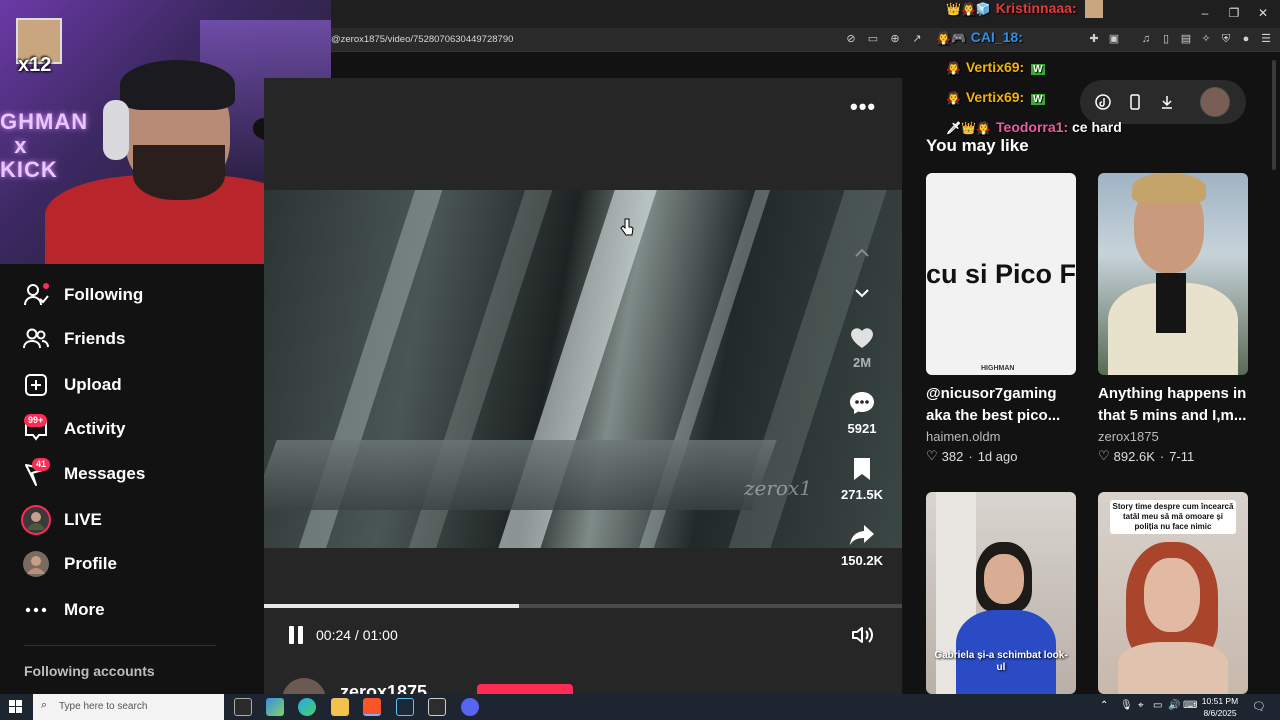 Image resolution: width=1280 pixels, height=720 pixels. I want to click on sidebar-item-following: Following, so click(81, 295).